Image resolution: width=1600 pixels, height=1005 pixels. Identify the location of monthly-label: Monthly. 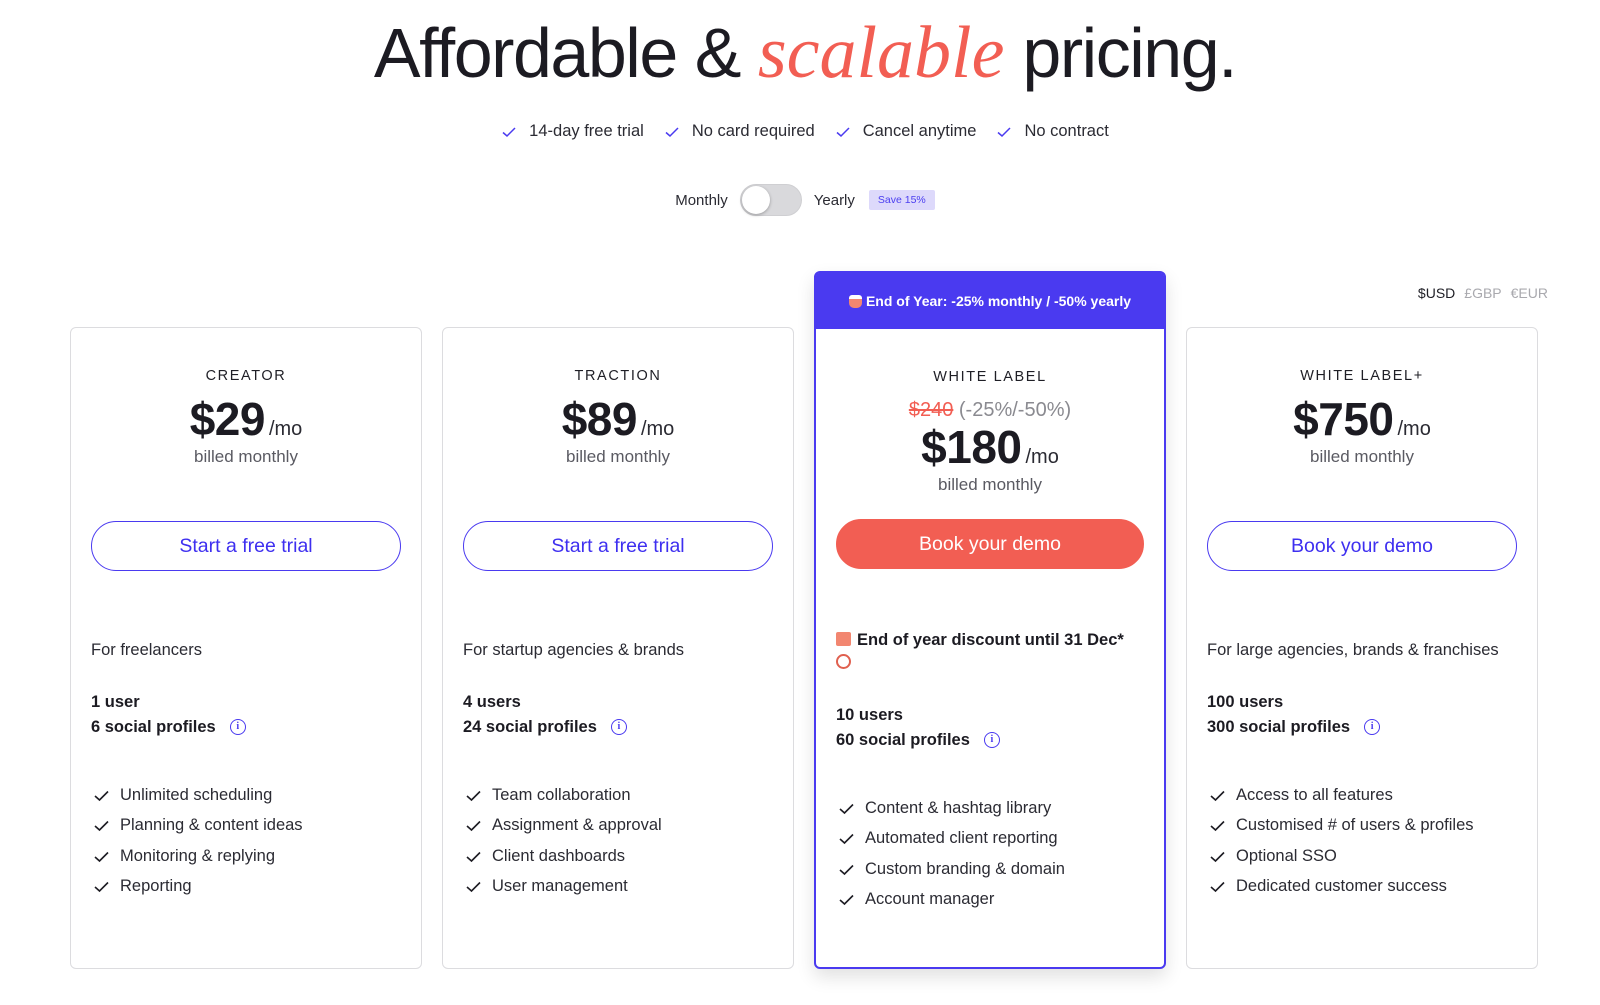
(701, 200).